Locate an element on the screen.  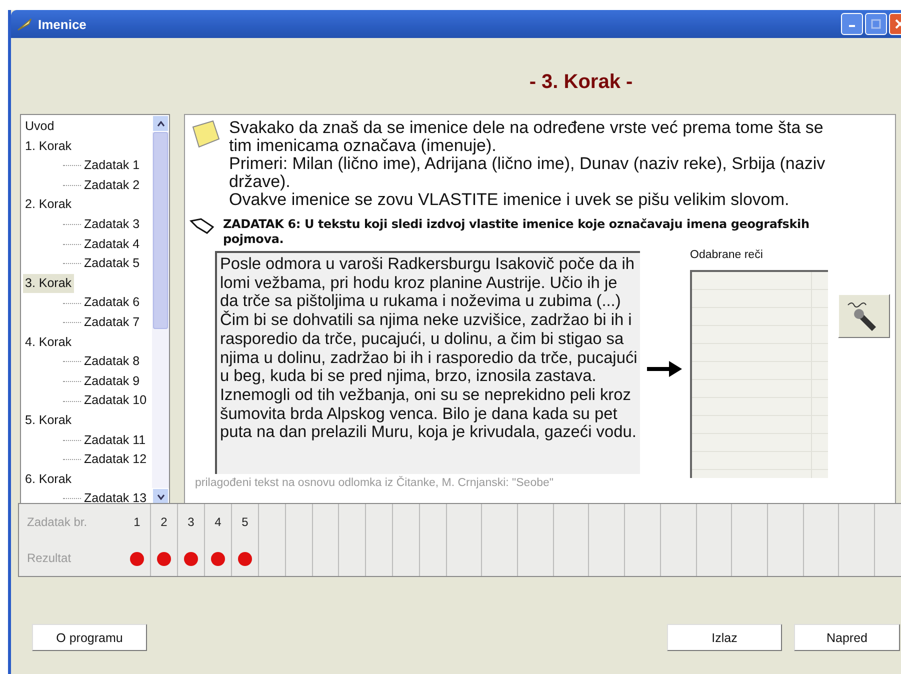
tree-item: Zadatak 4 is located at coordinates (112, 244).